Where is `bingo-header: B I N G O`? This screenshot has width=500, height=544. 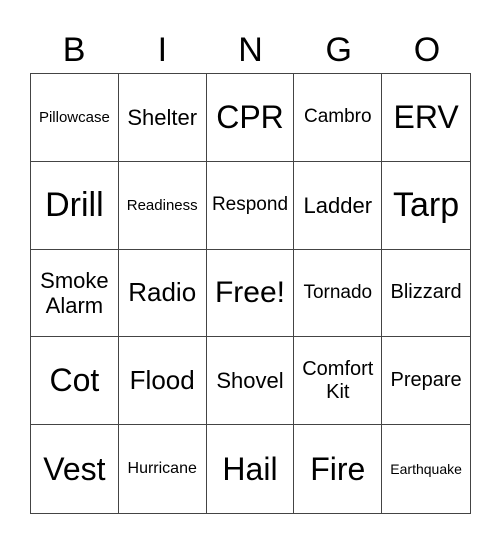
bingo-header: B I N G O is located at coordinates (250, 50).